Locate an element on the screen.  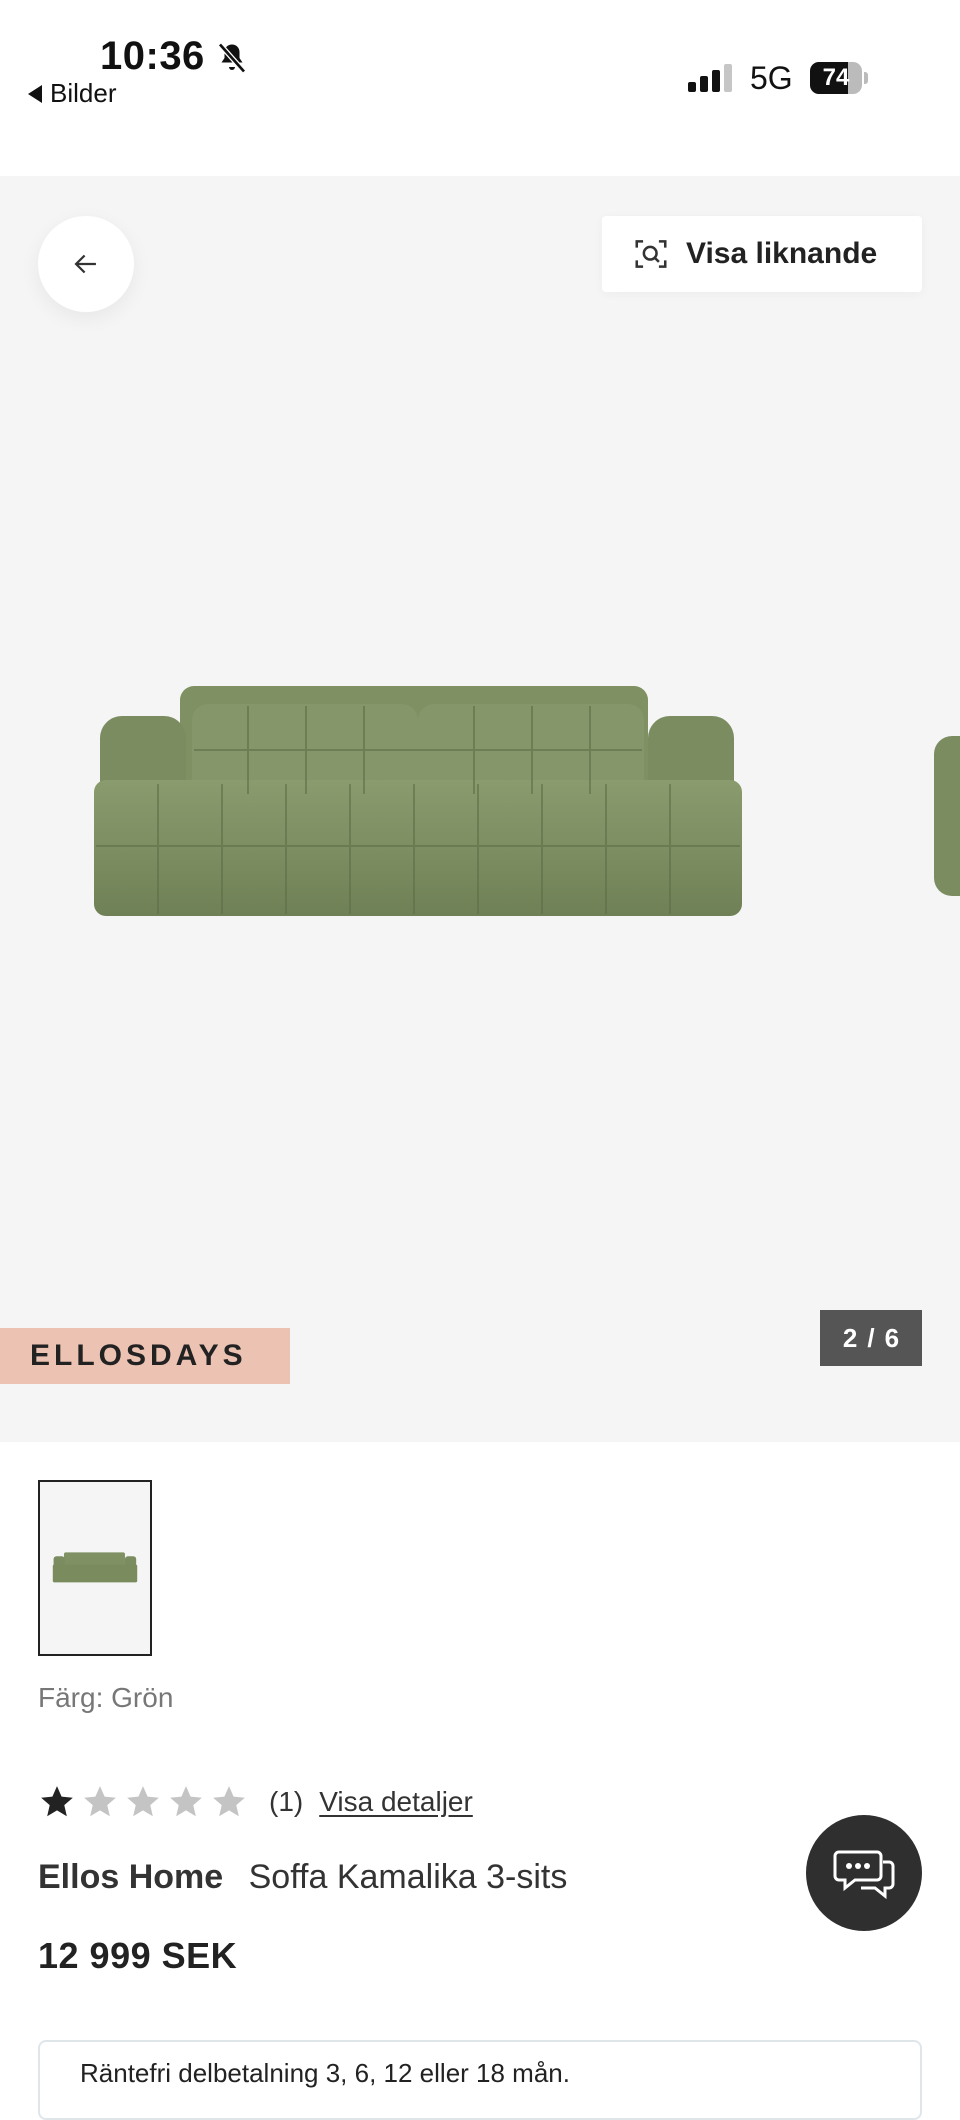
back-triangle-icon is located at coordinates (35, 93).